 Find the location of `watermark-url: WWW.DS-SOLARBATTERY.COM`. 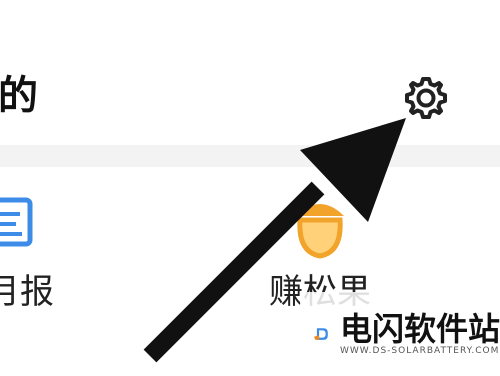

watermark-url: WWW.DS-SOLARBATTERY.COM is located at coordinates (419, 351).